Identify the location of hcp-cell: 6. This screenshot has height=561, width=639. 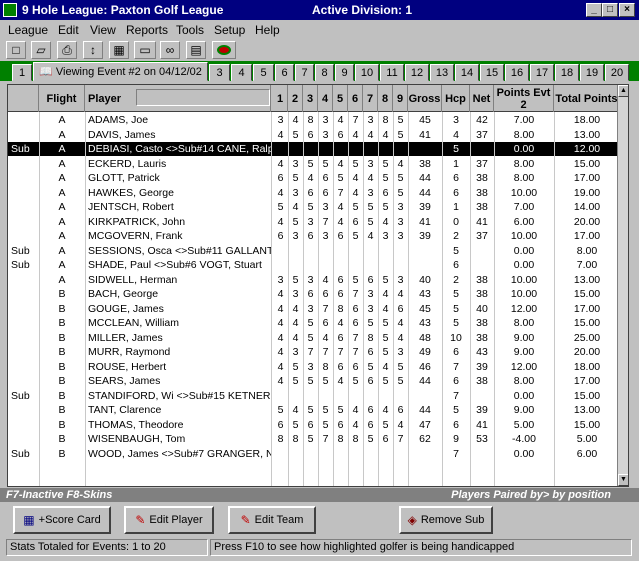
(456, 352).